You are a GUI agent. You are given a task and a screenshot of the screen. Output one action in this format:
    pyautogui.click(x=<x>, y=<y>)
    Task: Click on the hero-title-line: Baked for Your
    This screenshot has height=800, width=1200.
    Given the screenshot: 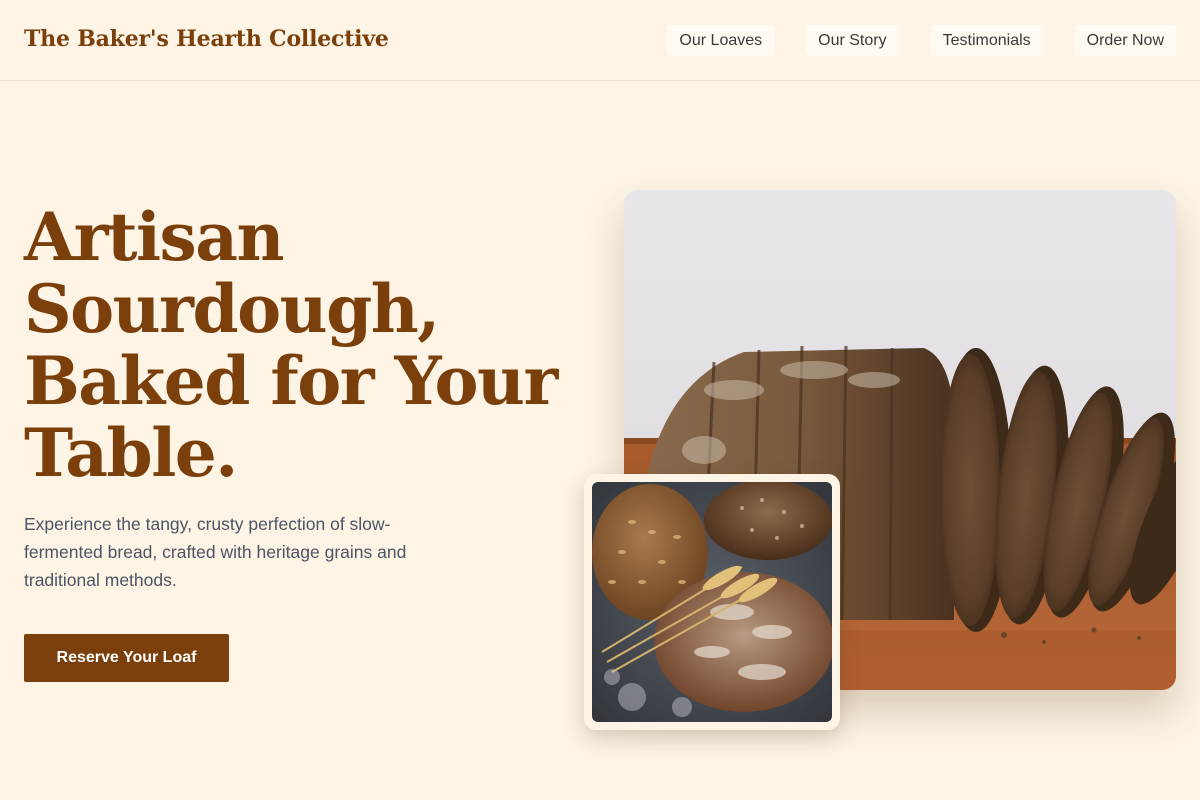 What is the action you would take?
    pyautogui.click(x=291, y=381)
    